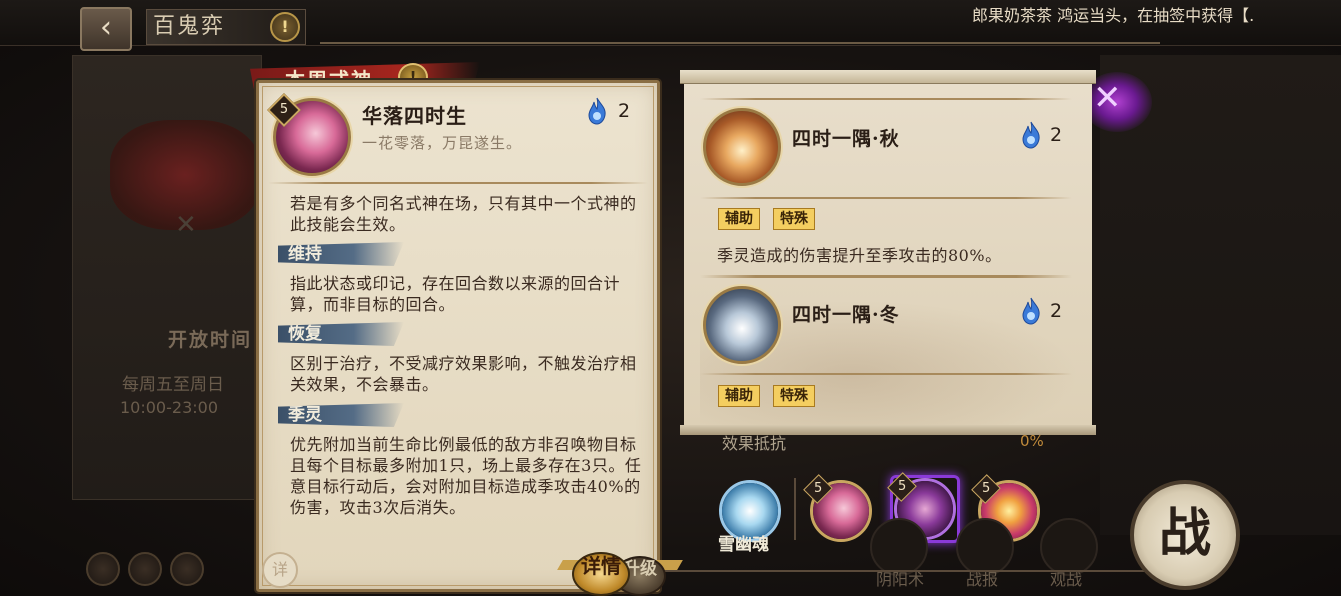  What do you see at coordinates (601, 574) in the screenshot?
I see `tab-details: 详情` at bounding box center [601, 574].